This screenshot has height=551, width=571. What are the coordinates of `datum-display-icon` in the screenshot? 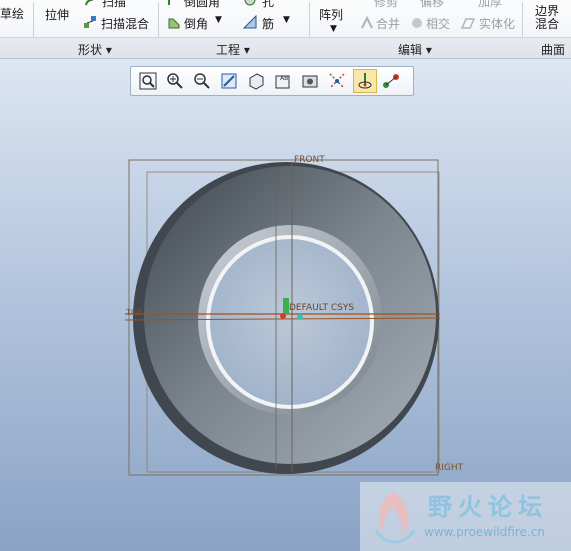 It's located at (337, 81).